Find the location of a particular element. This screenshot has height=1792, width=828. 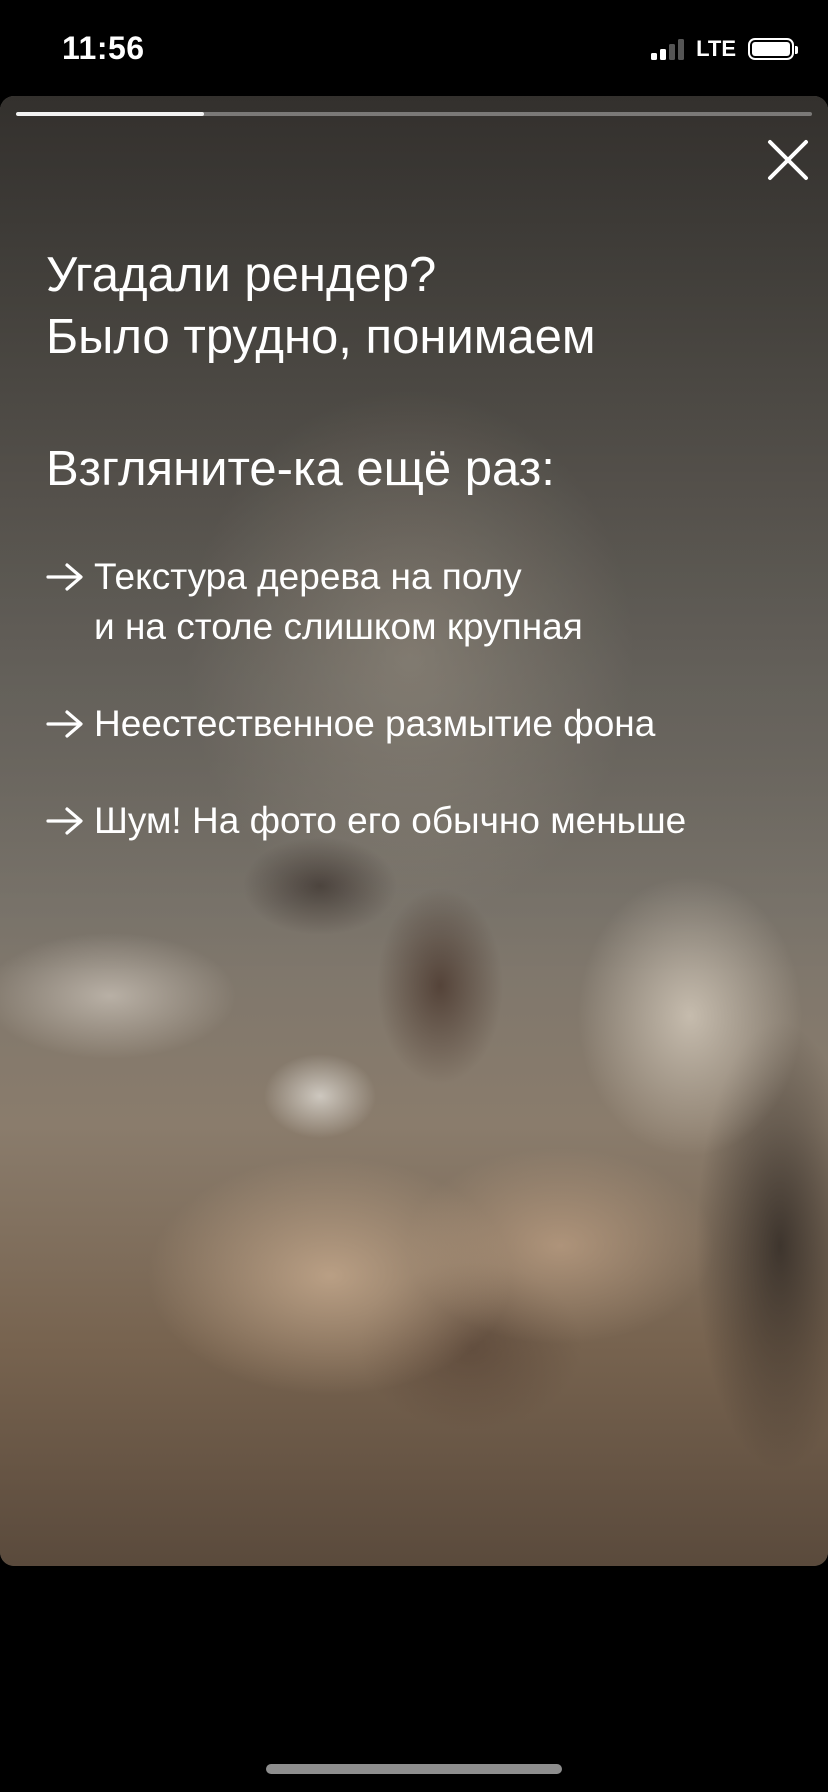

status-time: 11:56 is located at coordinates (103, 48).